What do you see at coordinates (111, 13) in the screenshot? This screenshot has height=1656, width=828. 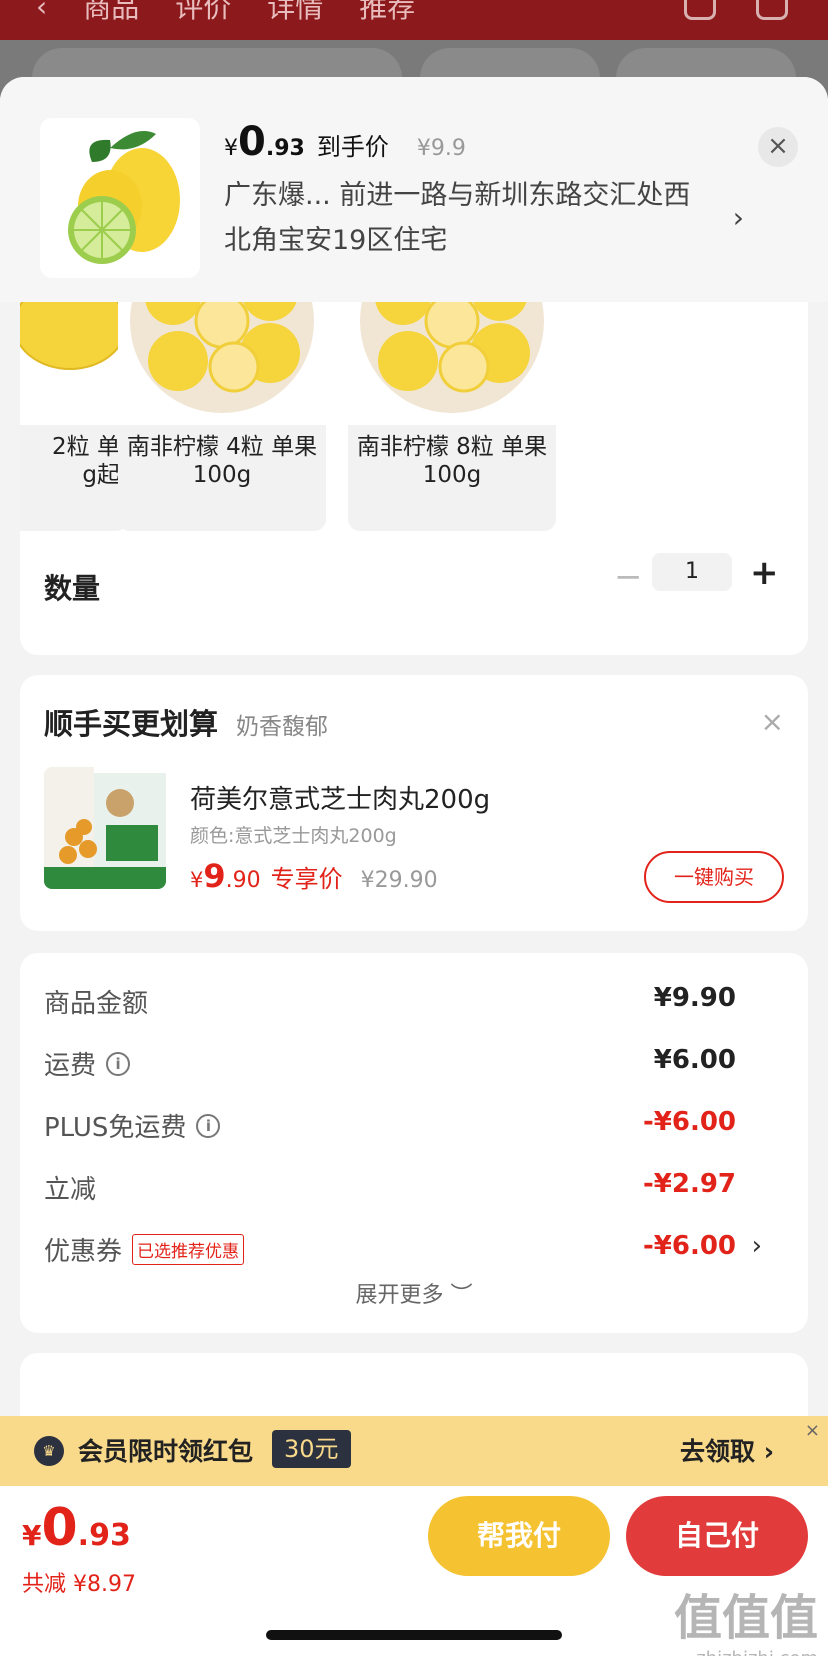 I see `tab-product: 商品` at bounding box center [111, 13].